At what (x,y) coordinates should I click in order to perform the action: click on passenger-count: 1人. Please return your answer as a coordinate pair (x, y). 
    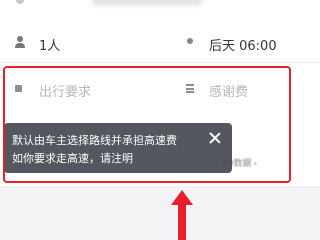
    Looking at the image, I should click on (49, 44).